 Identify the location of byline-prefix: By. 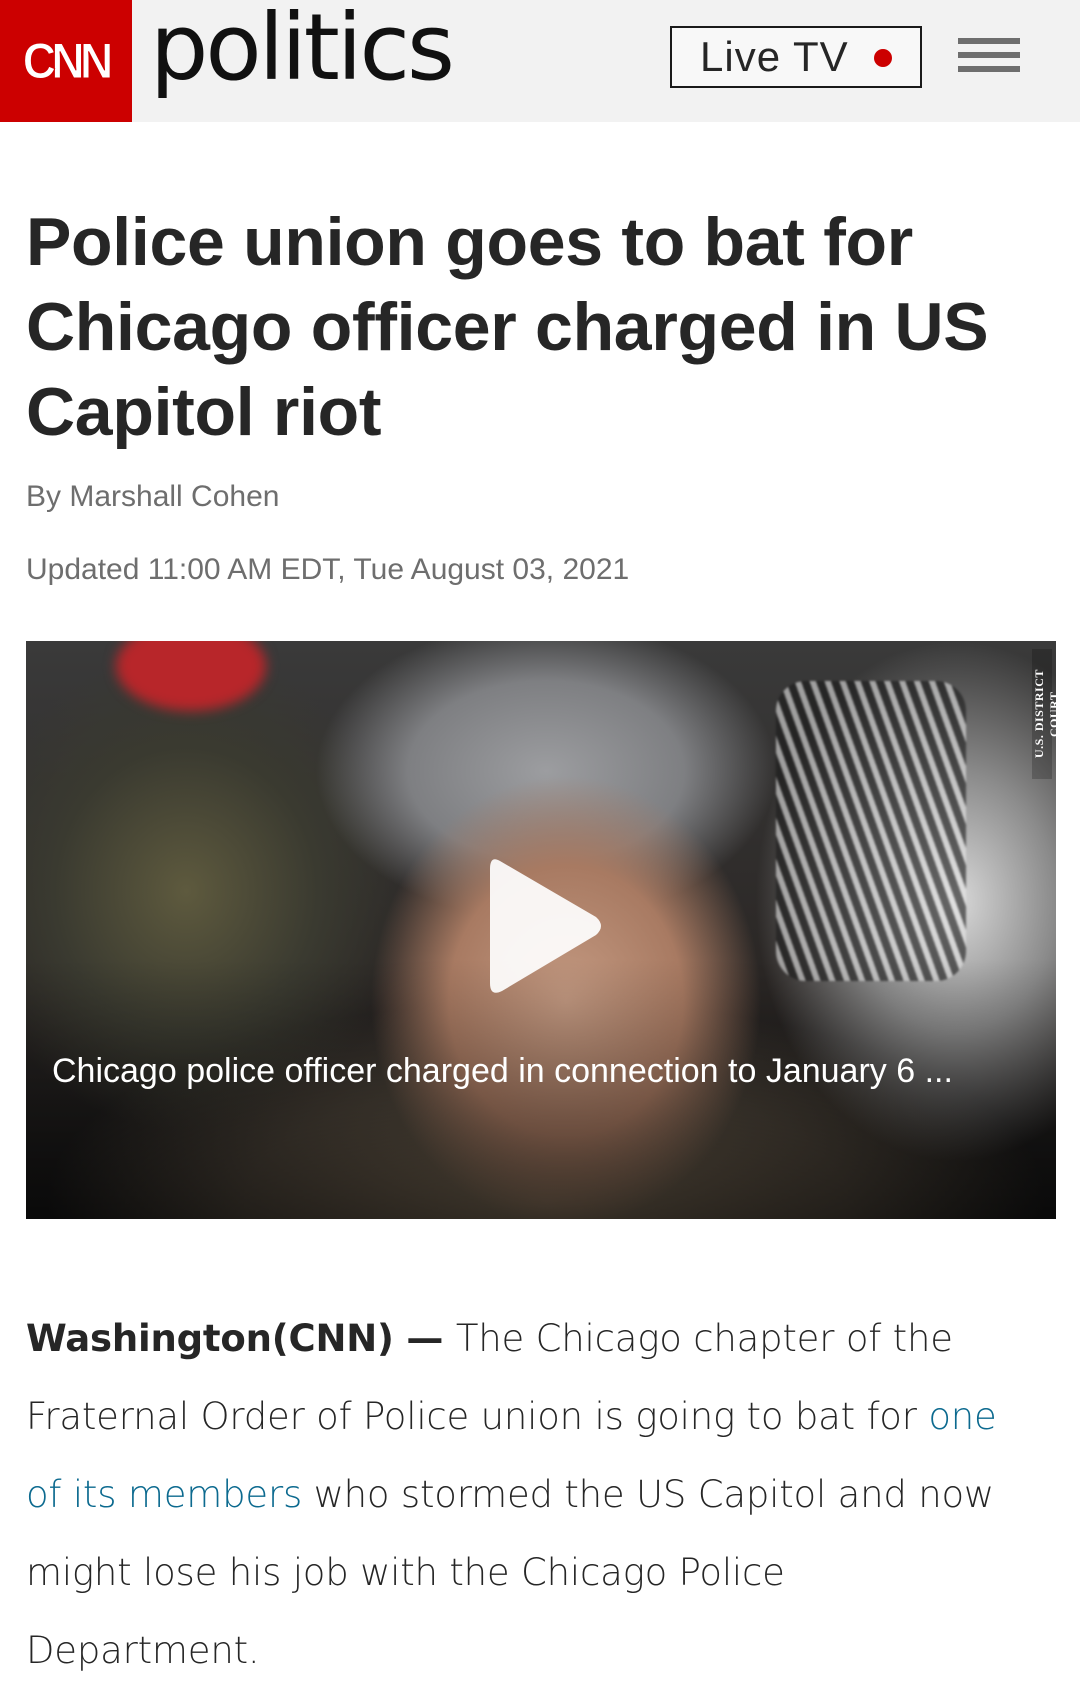
(44, 496).